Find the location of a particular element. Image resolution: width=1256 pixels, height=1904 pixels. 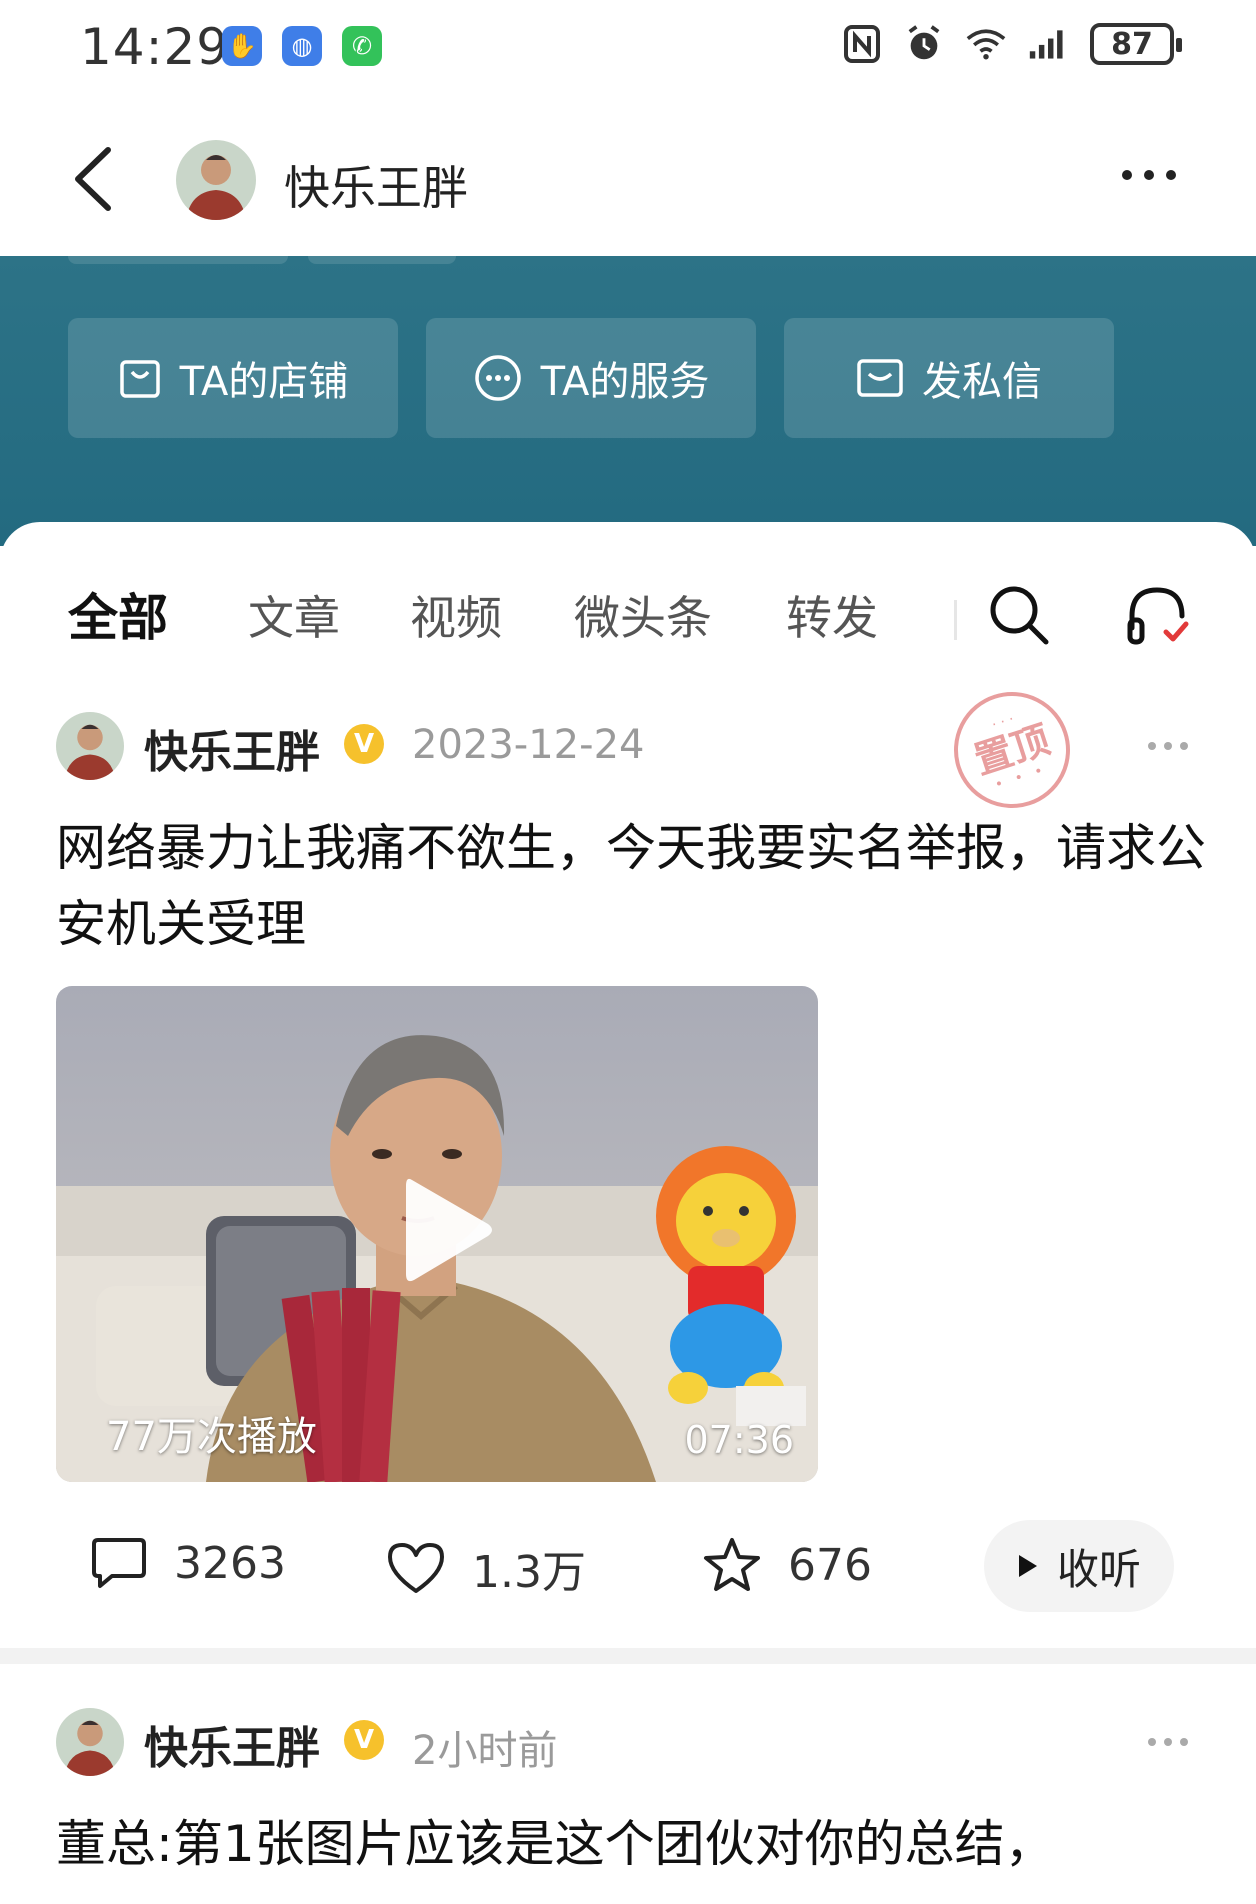

phone-app-icon: ✆ is located at coordinates (362, 46).